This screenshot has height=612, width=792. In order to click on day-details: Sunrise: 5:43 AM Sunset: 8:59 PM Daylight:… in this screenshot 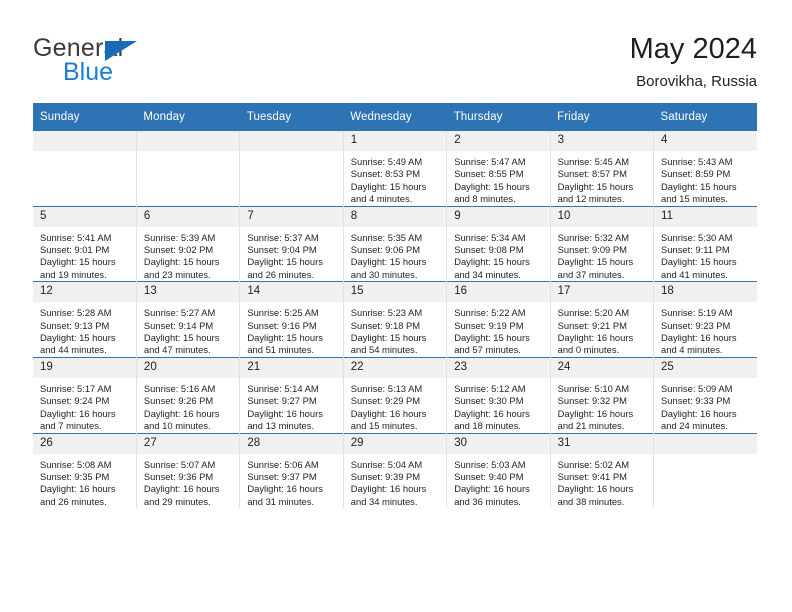, I will do `click(705, 178)`.